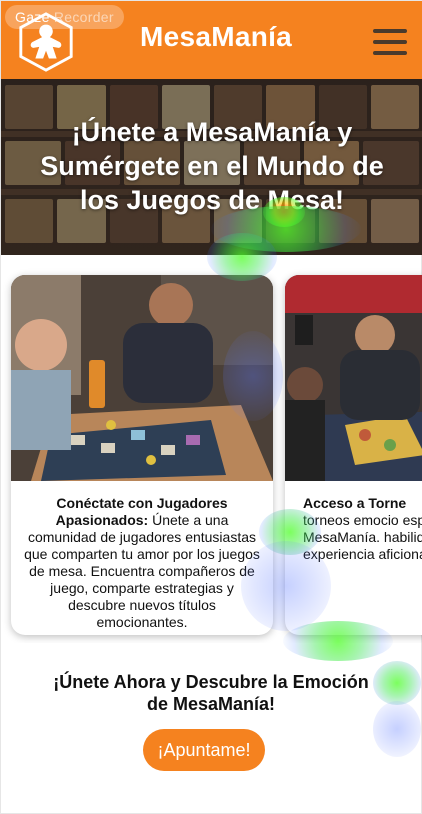 This screenshot has width=422, height=814. I want to click on gaze-label: Gaze, so click(32, 17).